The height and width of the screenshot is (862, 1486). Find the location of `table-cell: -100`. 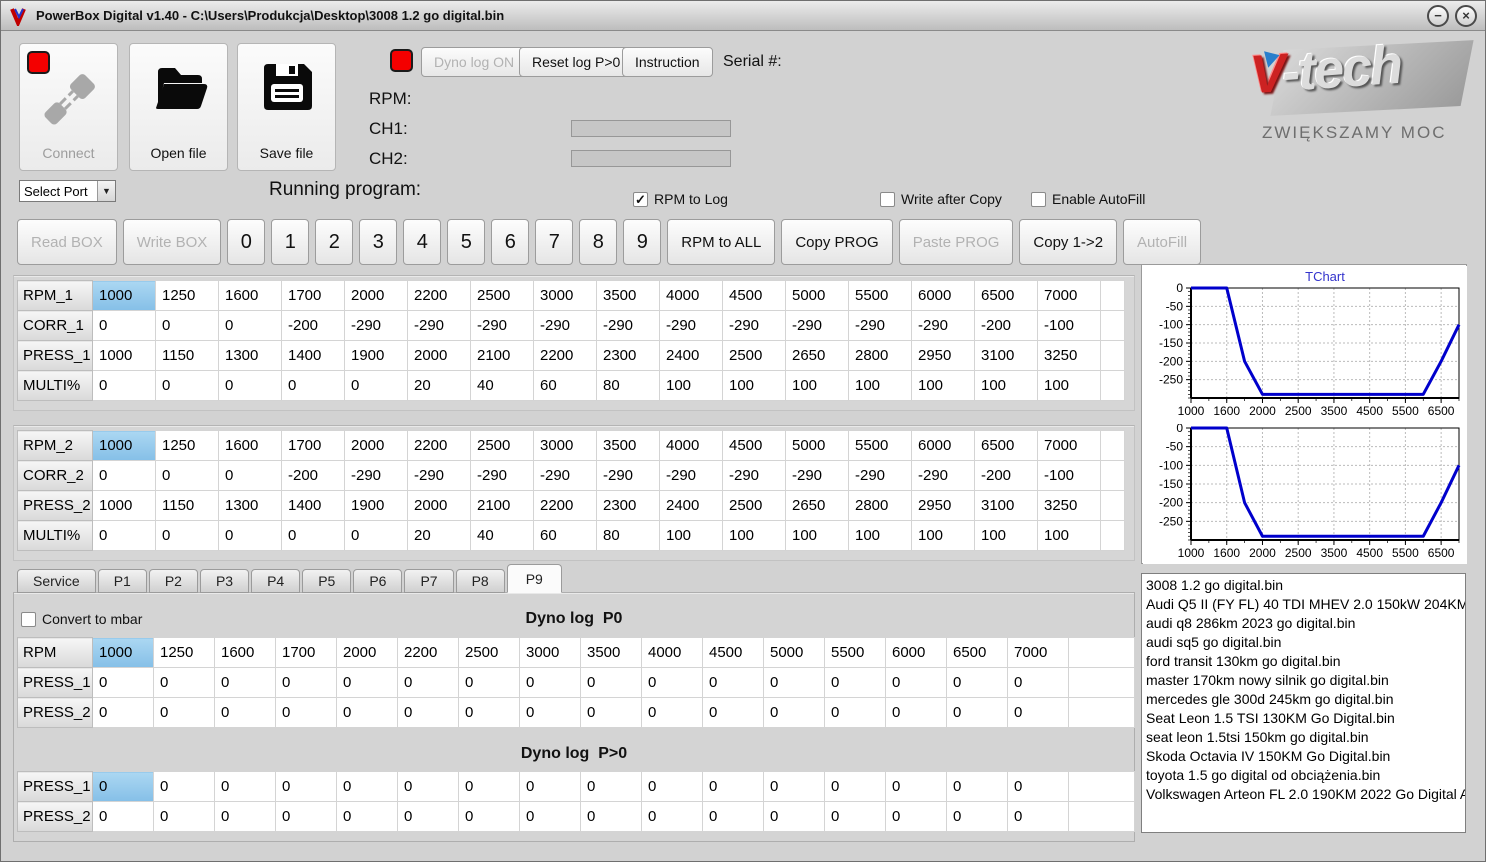

table-cell: -100 is located at coordinates (1069, 325).